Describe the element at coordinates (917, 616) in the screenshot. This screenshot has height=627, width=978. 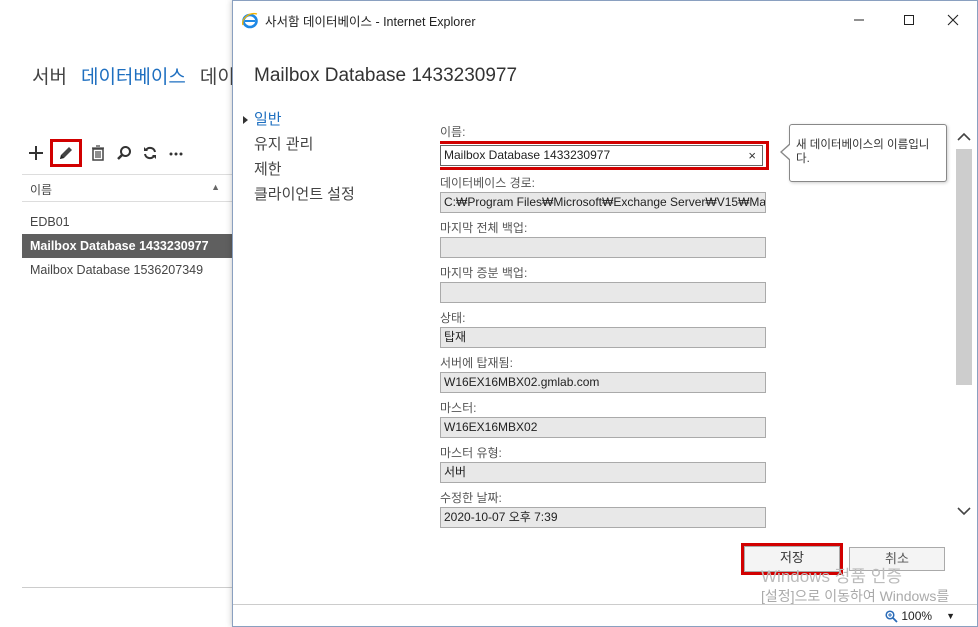
I see `zoom-level: 100%` at that location.